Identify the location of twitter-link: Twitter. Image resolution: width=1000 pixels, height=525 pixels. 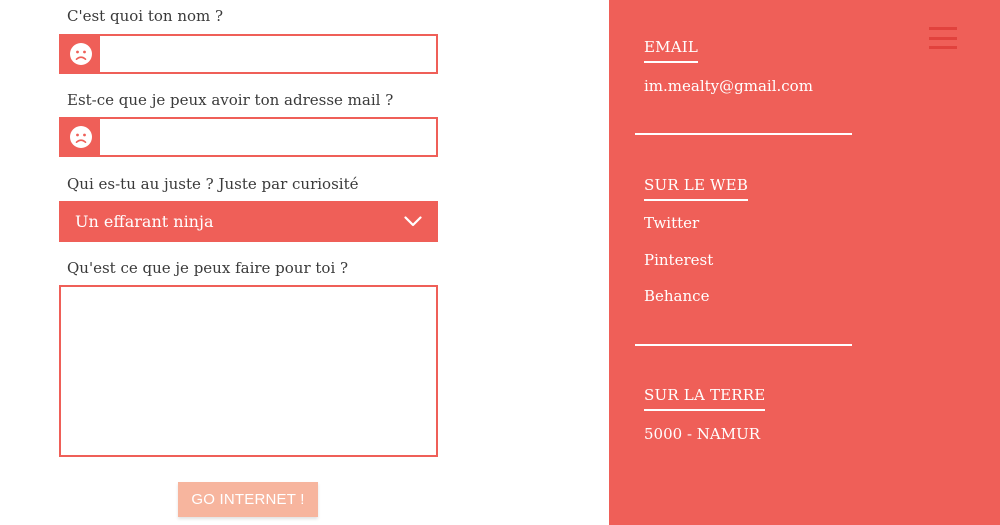
(671, 223).